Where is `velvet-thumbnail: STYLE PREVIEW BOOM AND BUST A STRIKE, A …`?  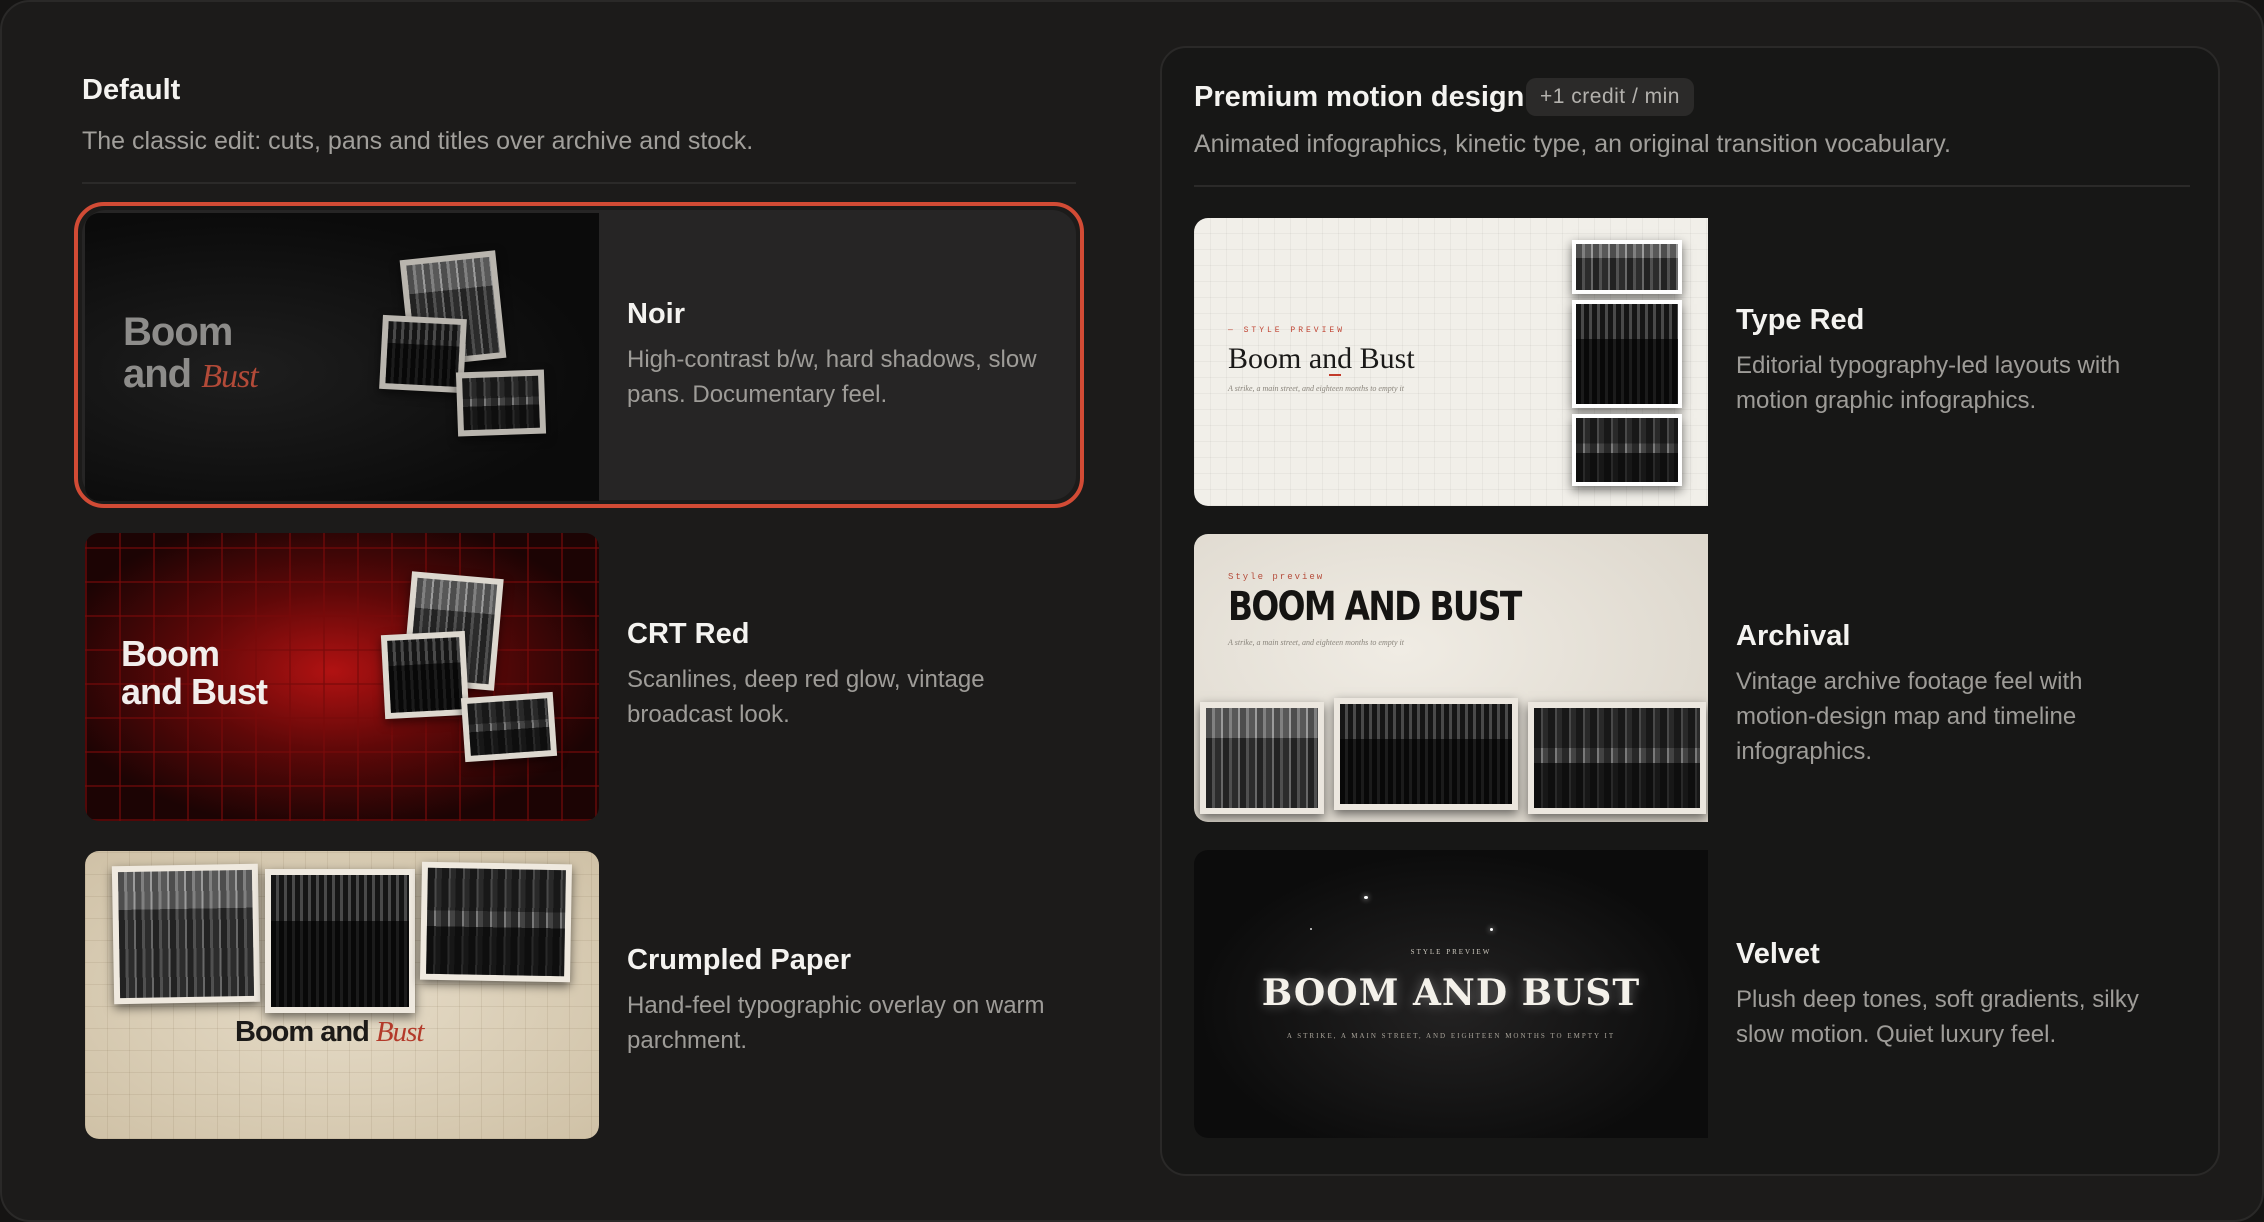 velvet-thumbnail: STYLE PREVIEW BOOM AND BUST A STRIKE, A … is located at coordinates (1451, 994).